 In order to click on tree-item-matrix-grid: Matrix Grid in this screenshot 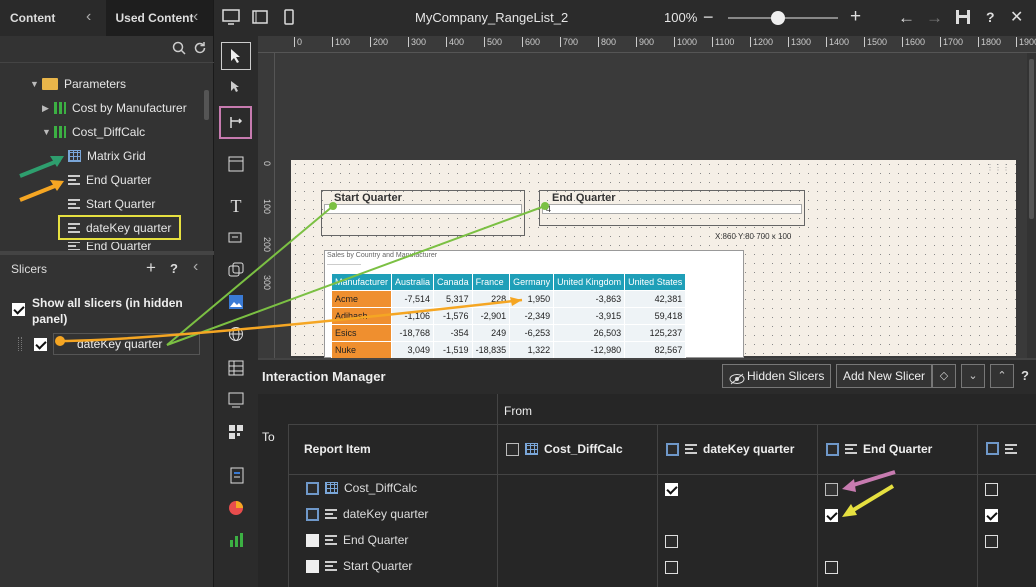, I will do `click(107, 156)`.